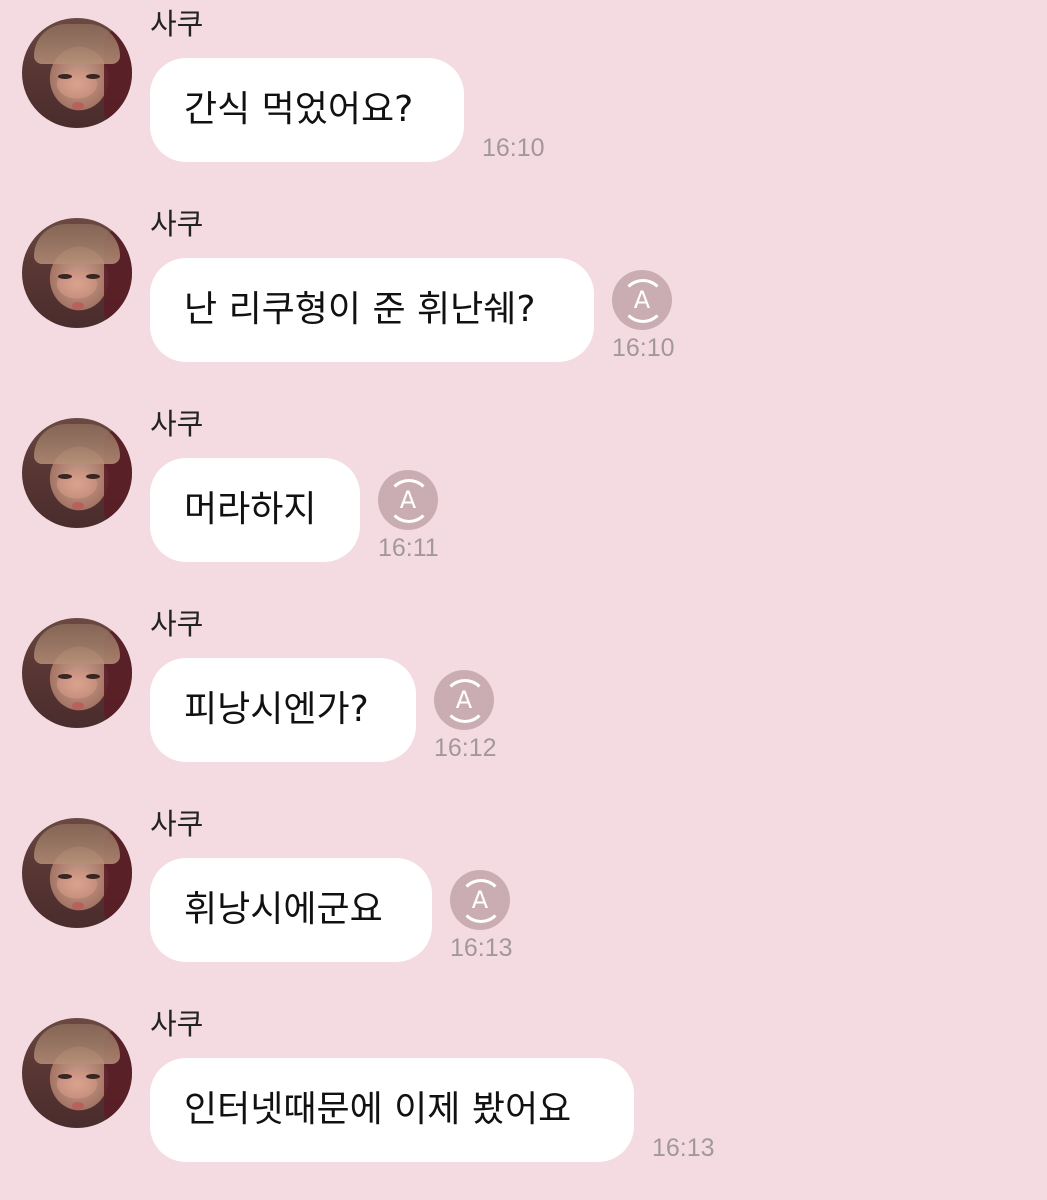  What do you see at coordinates (283, 710) in the screenshot?
I see `message-bubble: 피낭시엔가?` at bounding box center [283, 710].